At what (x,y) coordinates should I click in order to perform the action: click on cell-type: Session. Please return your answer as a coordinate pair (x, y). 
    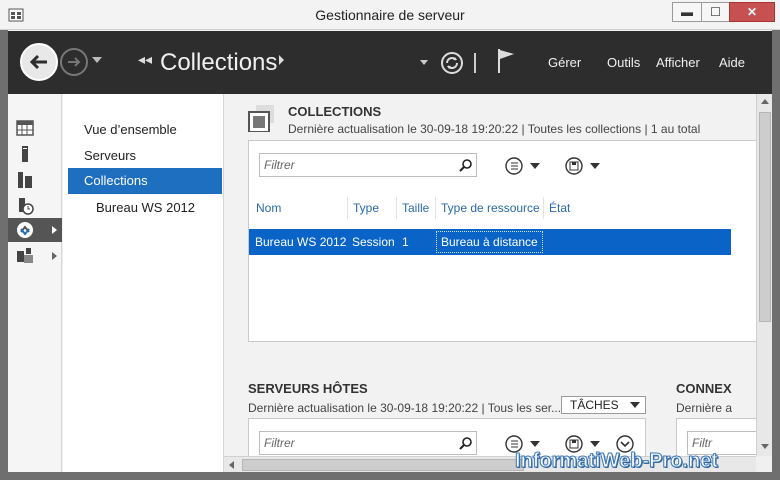
    Looking at the image, I should click on (373, 242).